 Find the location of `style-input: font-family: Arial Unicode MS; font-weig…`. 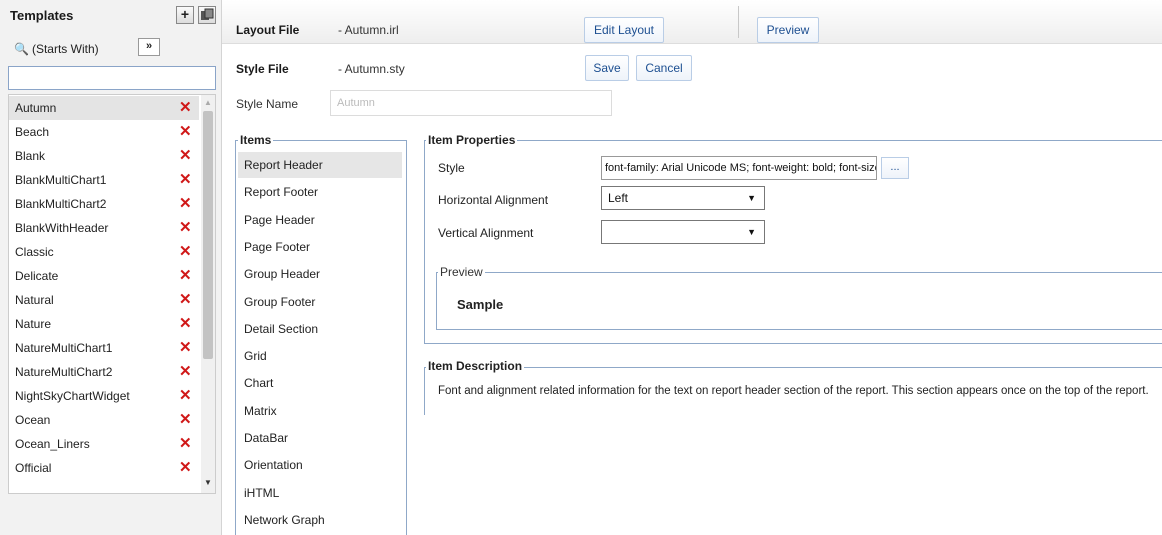

style-input: font-family: Arial Unicode MS; font-weig… is located at coordinates (739, 168).